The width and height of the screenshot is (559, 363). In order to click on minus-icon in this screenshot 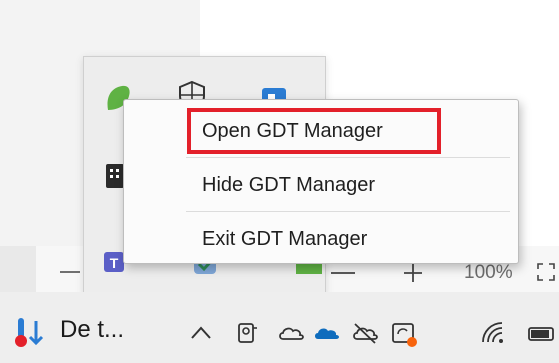, I will do `click(70, 272)`.